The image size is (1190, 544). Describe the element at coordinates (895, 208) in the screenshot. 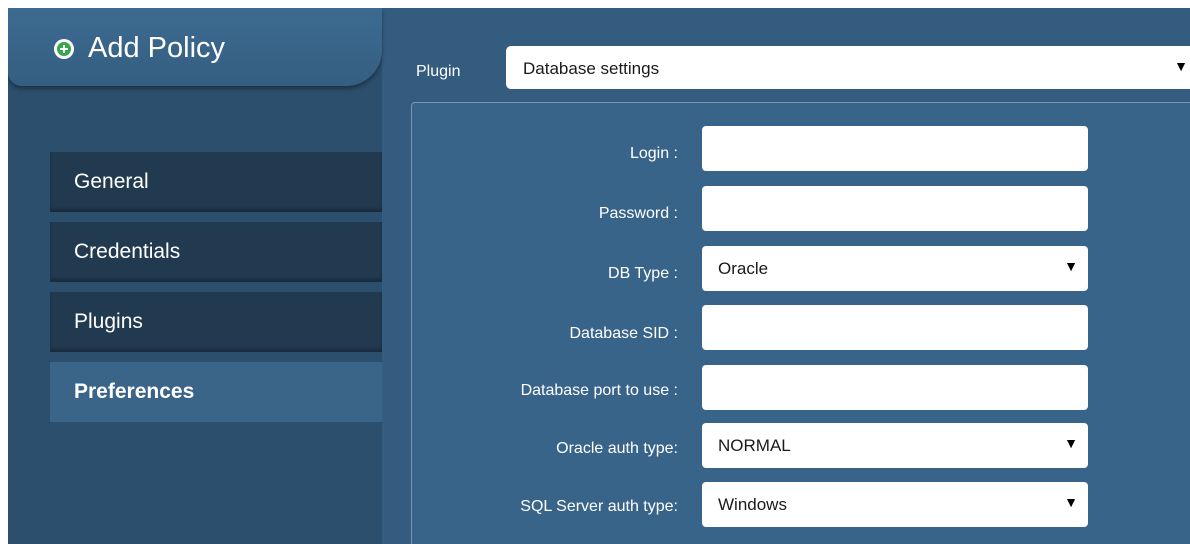

I see `password-input` at that location.